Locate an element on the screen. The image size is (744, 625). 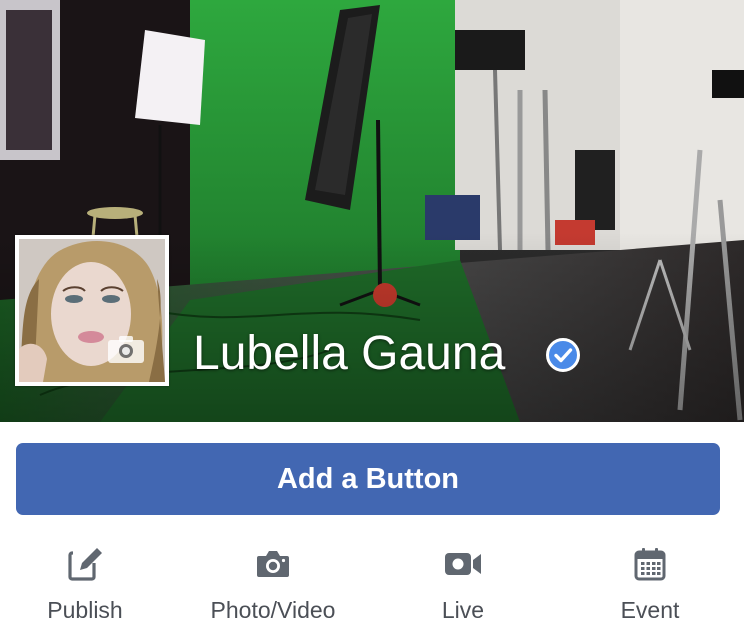
action-bar: Publish Photo/Video Live Event is located at coordinates (372, 578).